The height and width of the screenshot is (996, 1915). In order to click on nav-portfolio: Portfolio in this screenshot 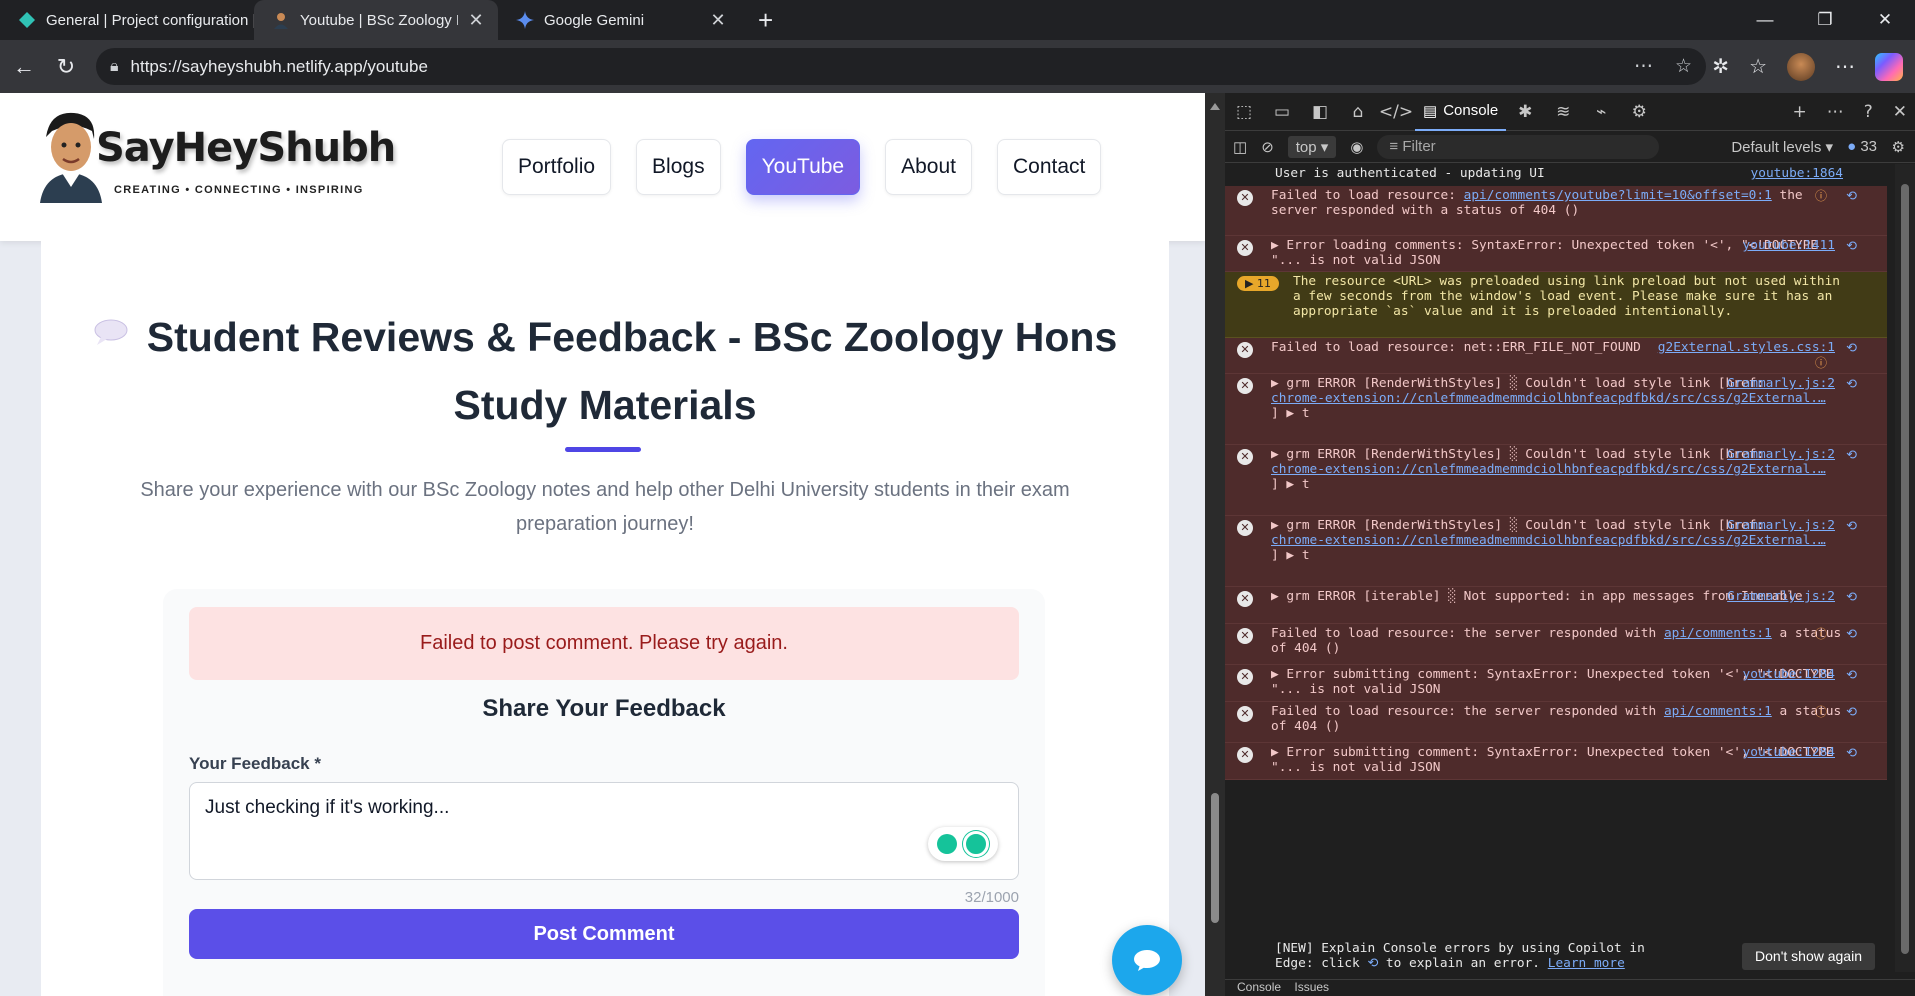, I will do `click(557, 167)`.